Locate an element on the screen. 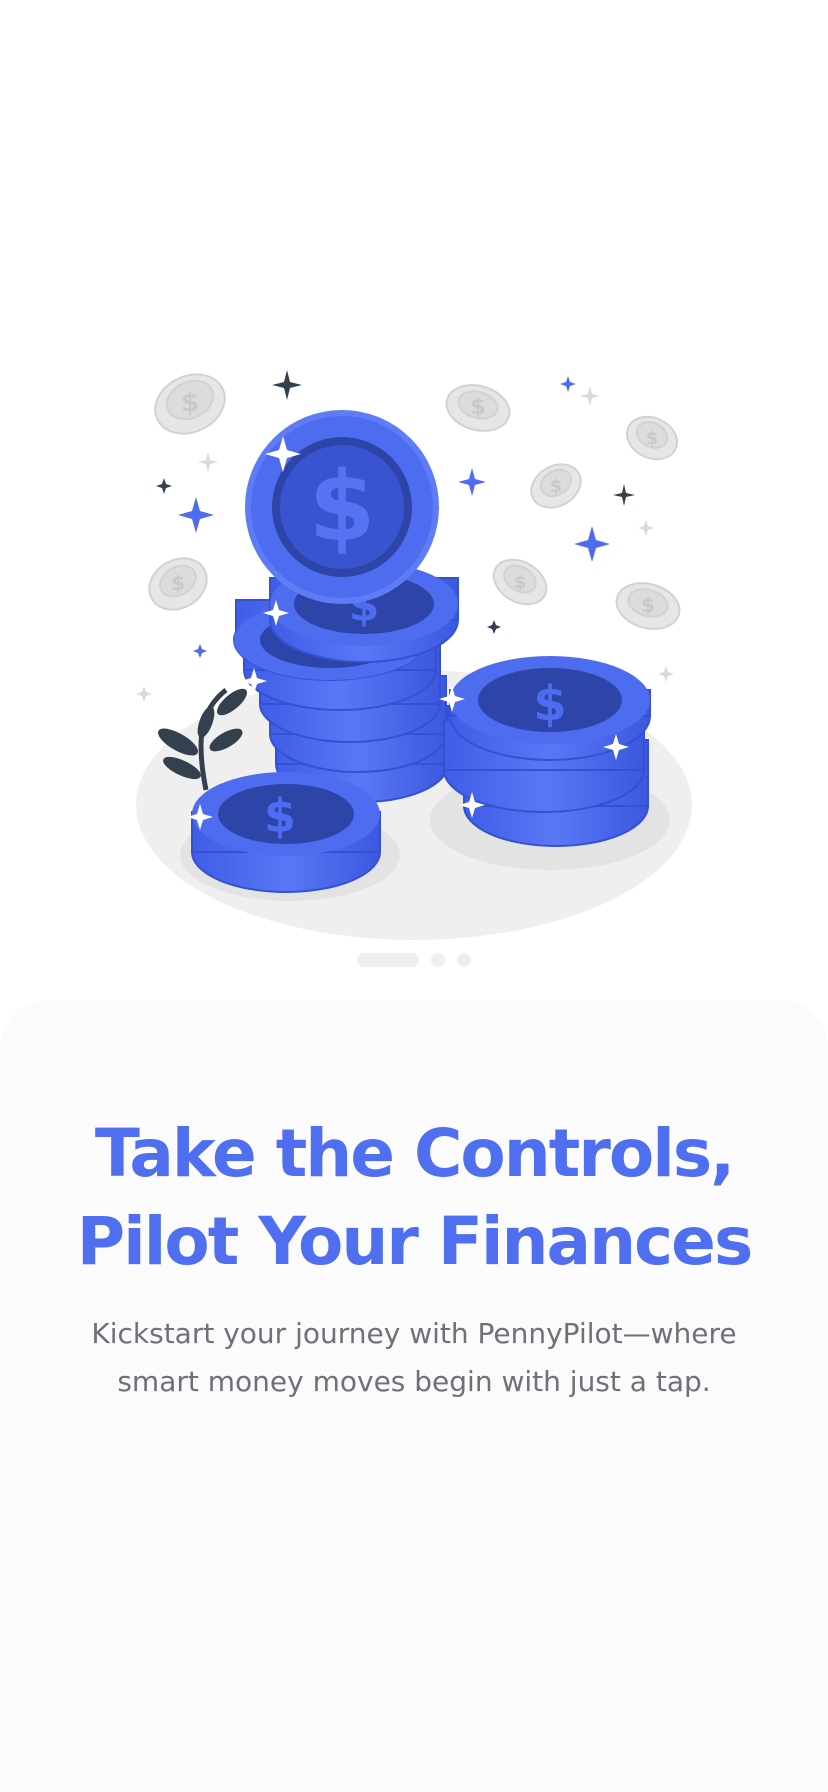 The height and width of the screenshot is (1792, 828). page-indicator is located at coordinates (414, 960).